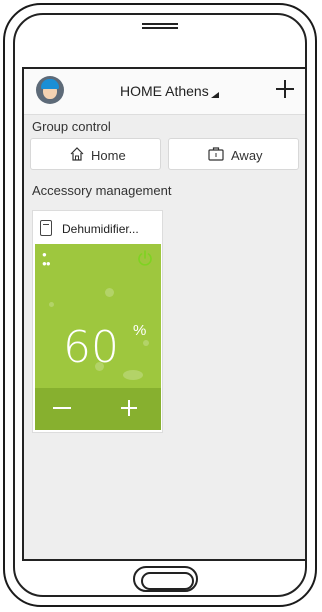 The height and width of the screenshot is (612, 322). Describe the element at coordinates (214, 95) in the screenshot. I see `dropdown-caret-icon` at that location.